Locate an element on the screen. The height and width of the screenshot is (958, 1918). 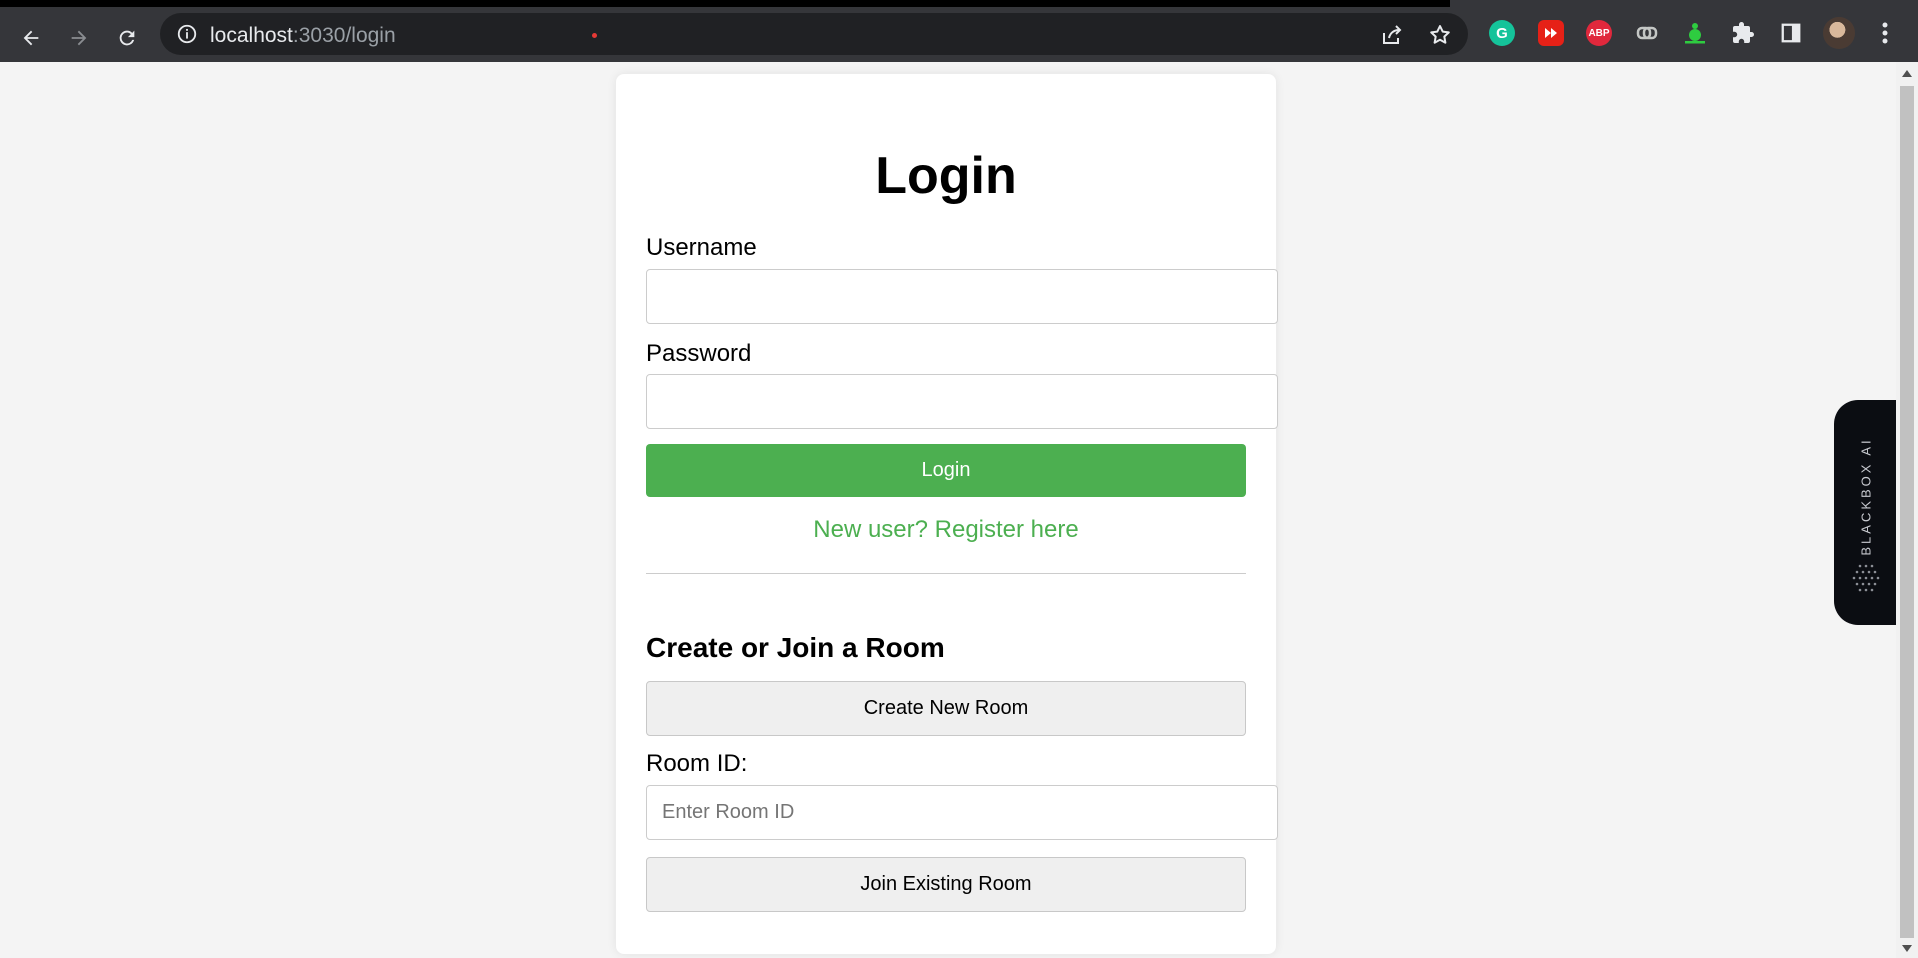
arrow-right-icon is located at coordinates (79, 38).